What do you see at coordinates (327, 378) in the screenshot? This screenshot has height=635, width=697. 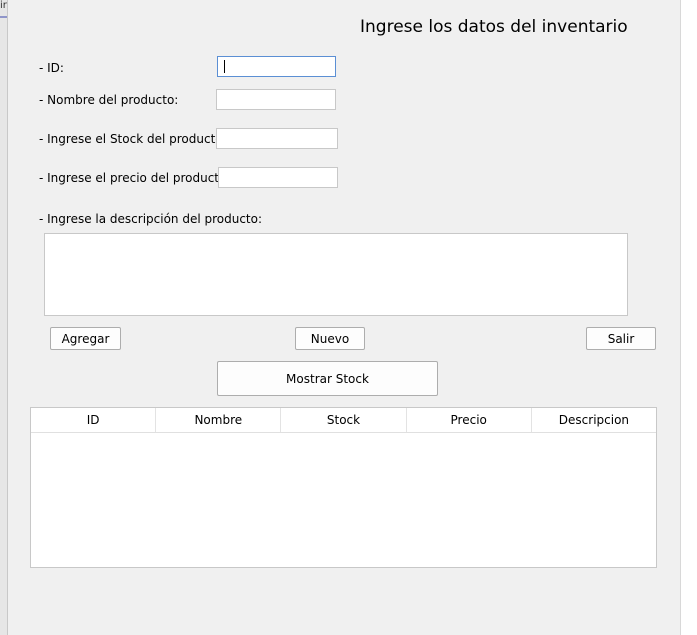 I see `mostrar-stock-button: Mostrar Stock` at bounding box center [327, 378].